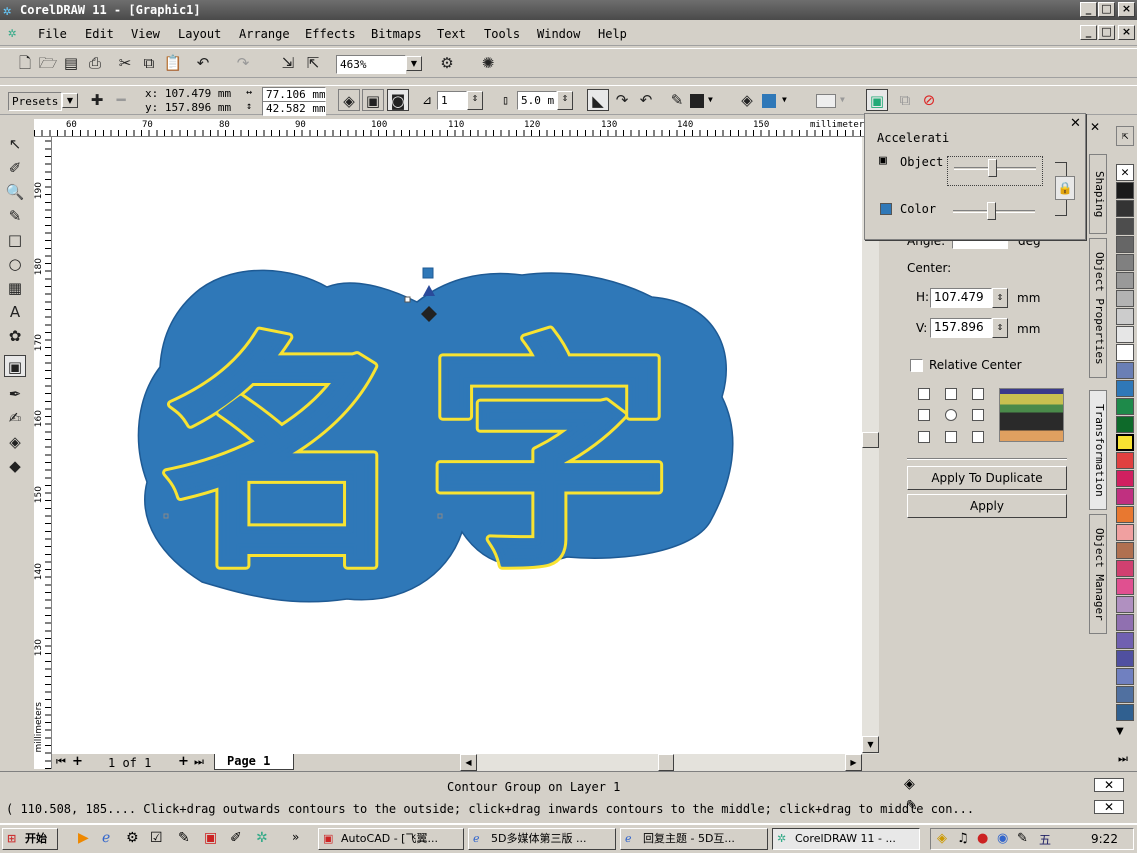 The image size is (1137, 853). Describe the element at coordinates (488, 63) in the screenshot. I see `corel-online-icon: ✺` at that location.